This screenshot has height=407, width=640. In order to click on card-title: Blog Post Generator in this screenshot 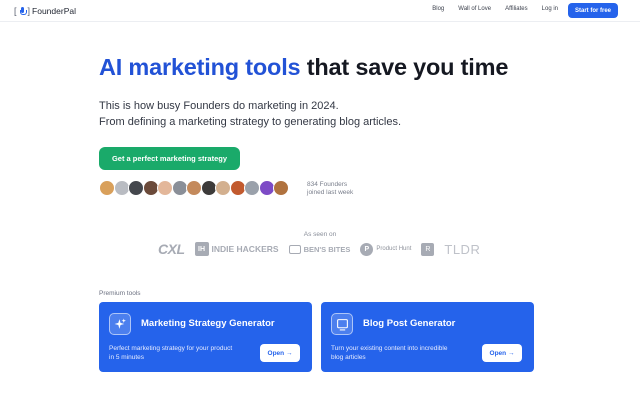, I will do `click(409, 323)`.